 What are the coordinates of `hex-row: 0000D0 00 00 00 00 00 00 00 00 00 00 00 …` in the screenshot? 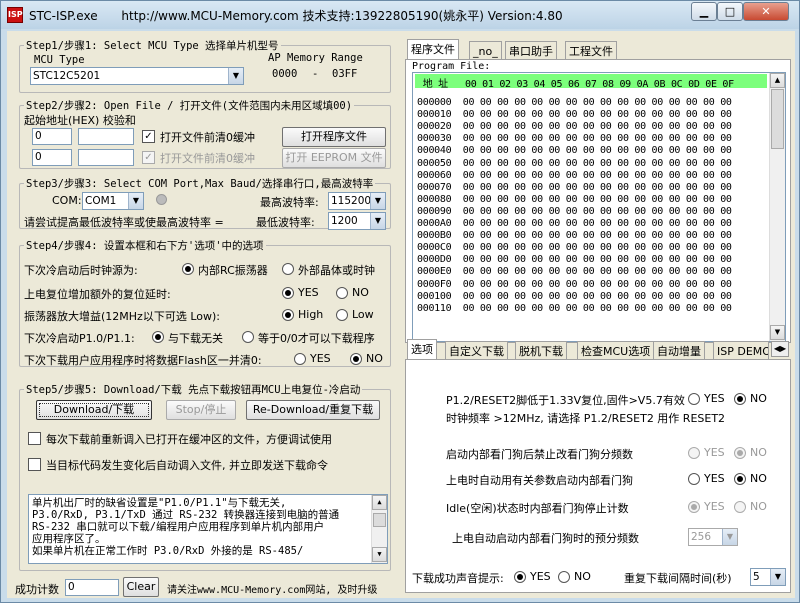 It's located at (574, 260).